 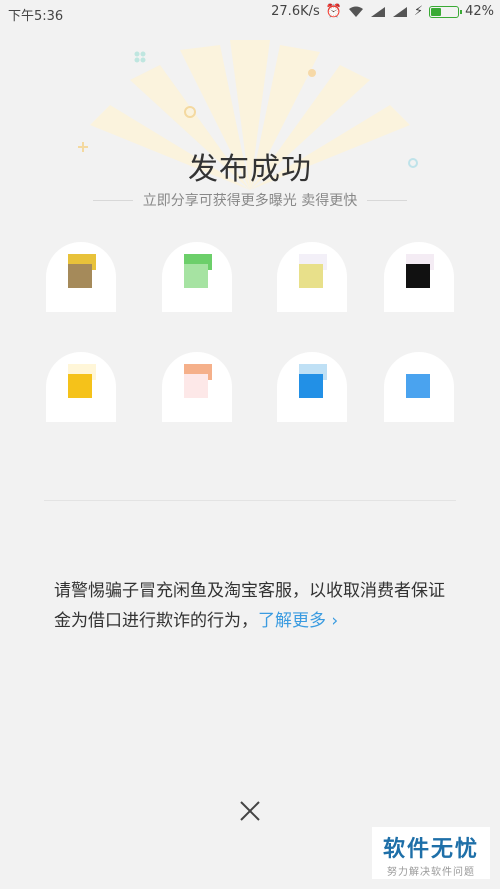 I want to click on watermark-title: 软件无忧, so click(x=430, y=849).